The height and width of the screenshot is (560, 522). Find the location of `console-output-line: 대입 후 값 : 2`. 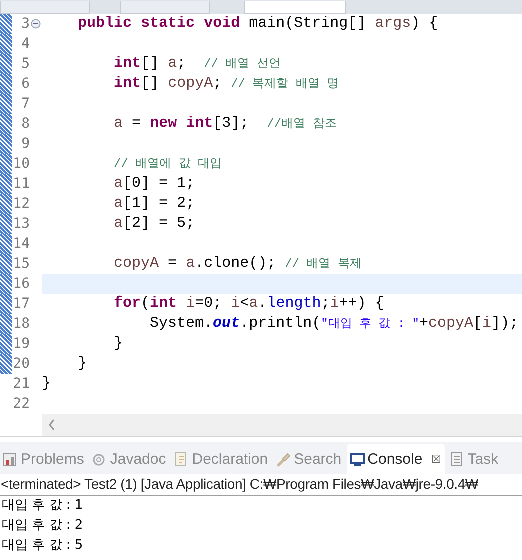

console-output-line: 대입 후 값 : 2 is located at coordinates (42, 526).